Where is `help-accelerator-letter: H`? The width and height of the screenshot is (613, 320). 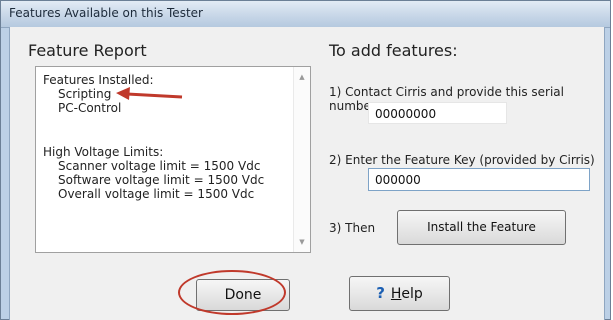
help-accelerator-letter: H is located at coordinates (396, 294).